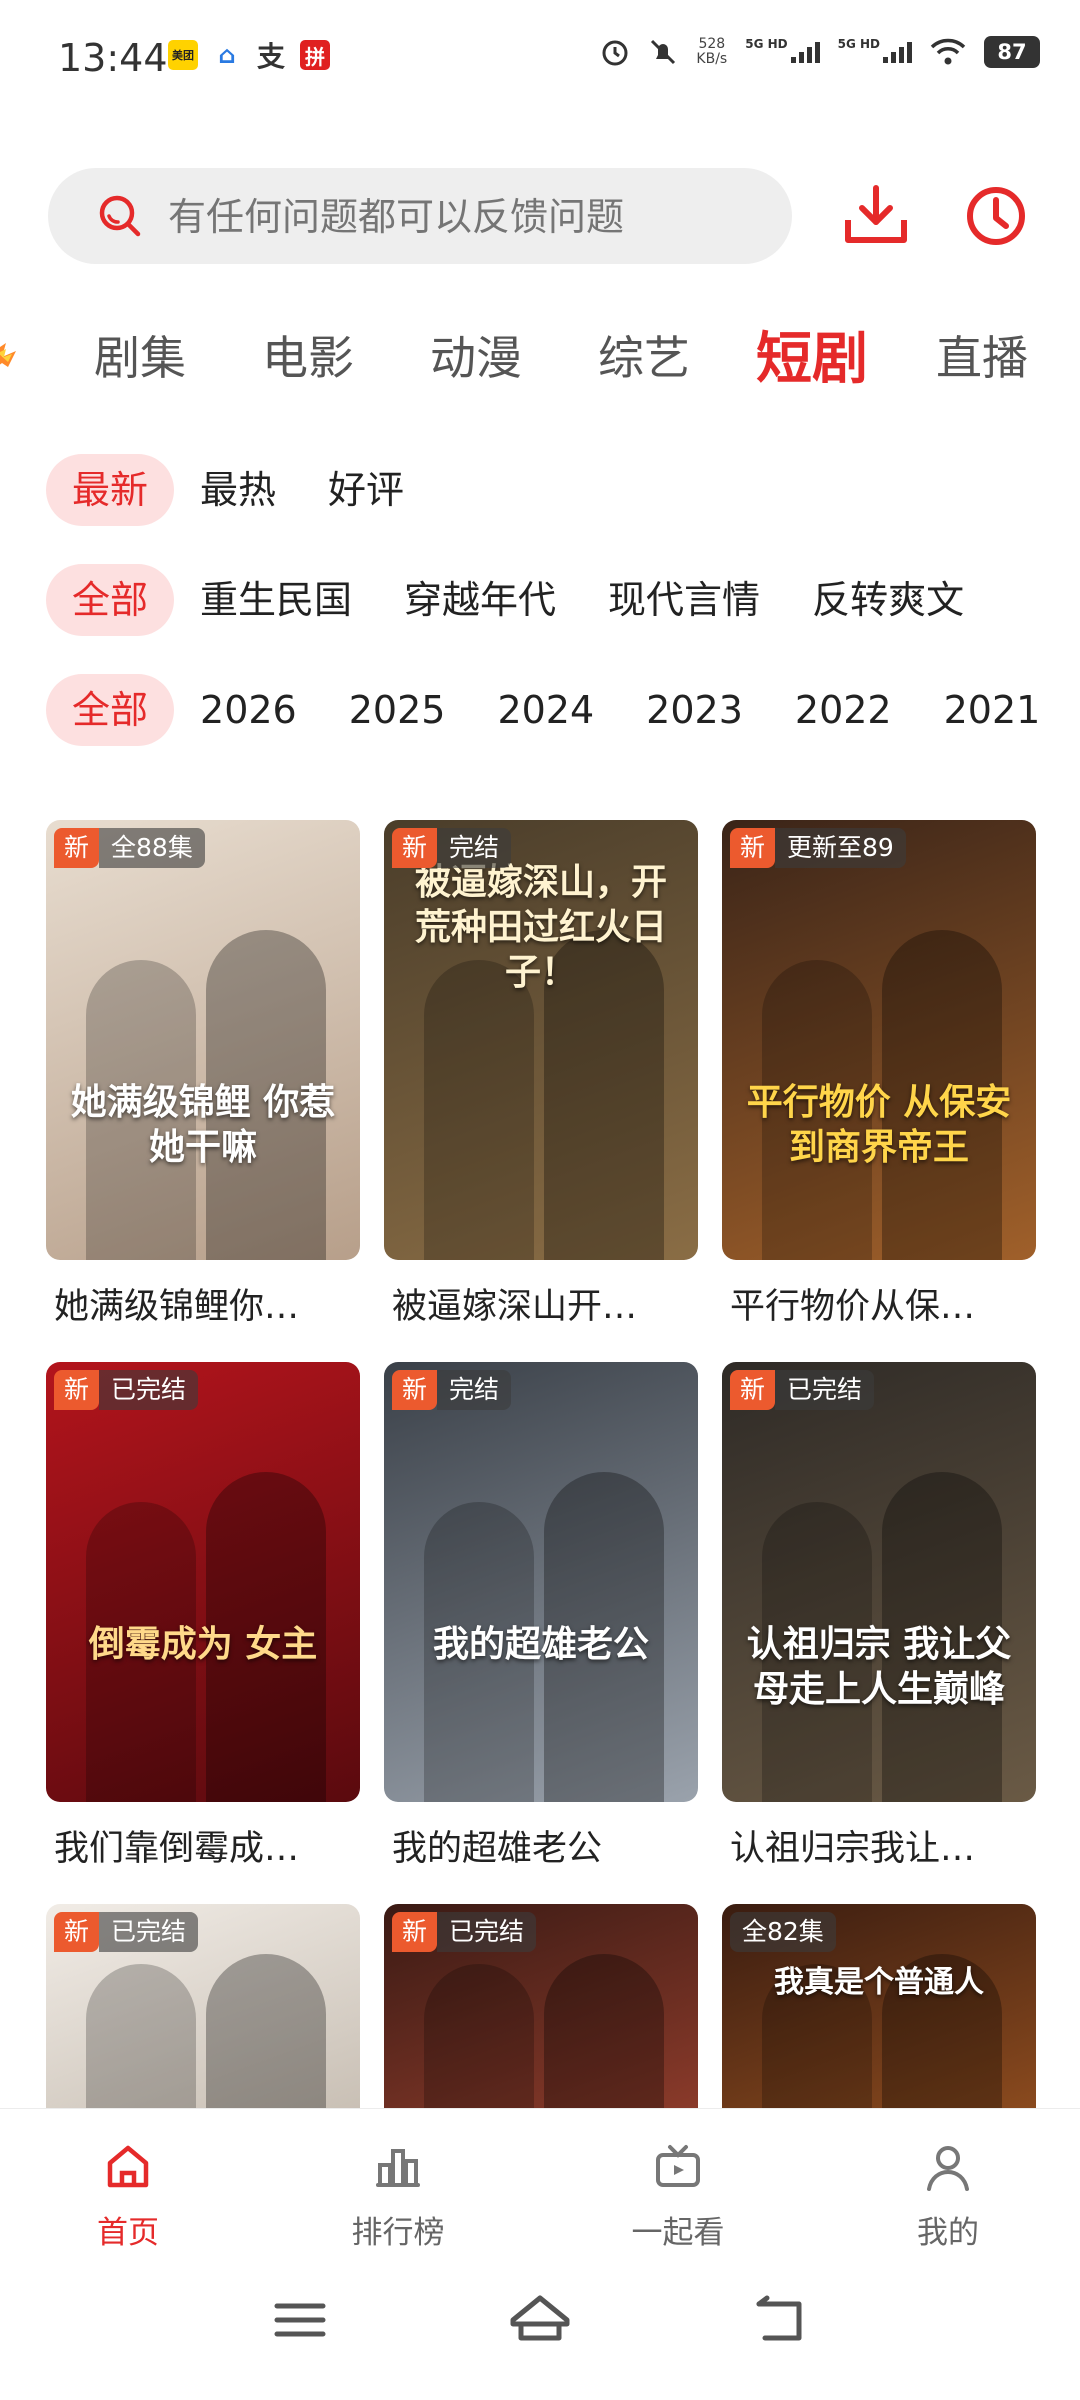  Describe the element at coordinates (879, 1124) in the screenshot. I see `poster-title-text: 平行物价 从保安到商界帝王` at that location.